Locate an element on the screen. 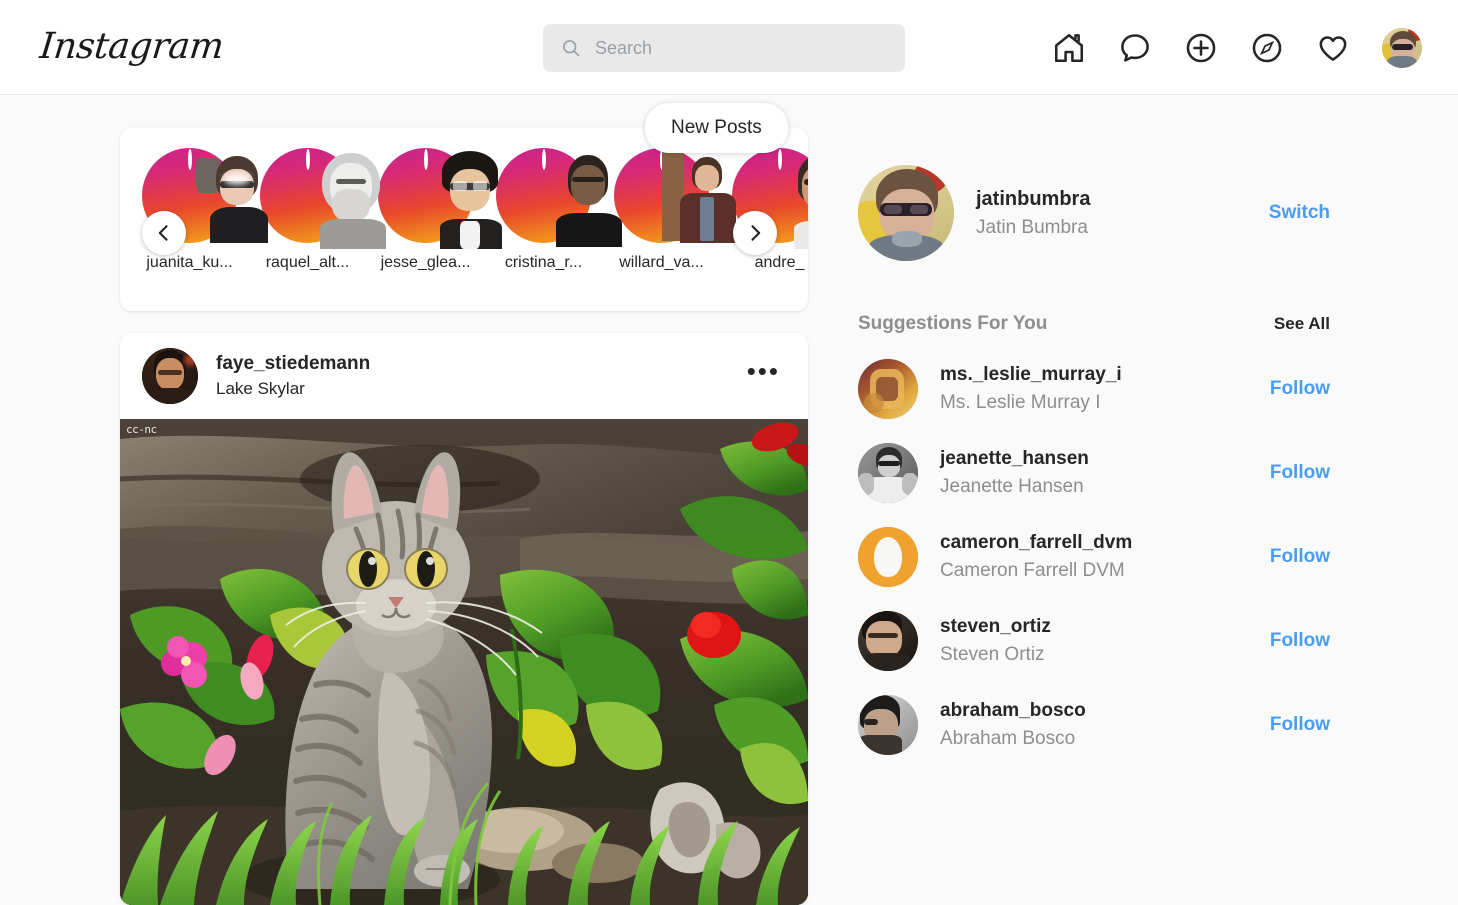  suggestion-username: abraham_bosco is located at coordinates (1105, 711).